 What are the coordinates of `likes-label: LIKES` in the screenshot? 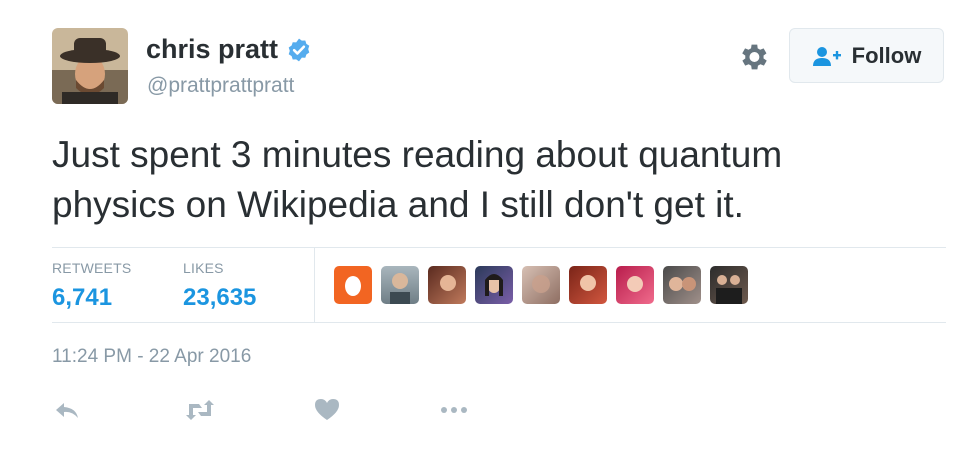 It's located at (203, 268).